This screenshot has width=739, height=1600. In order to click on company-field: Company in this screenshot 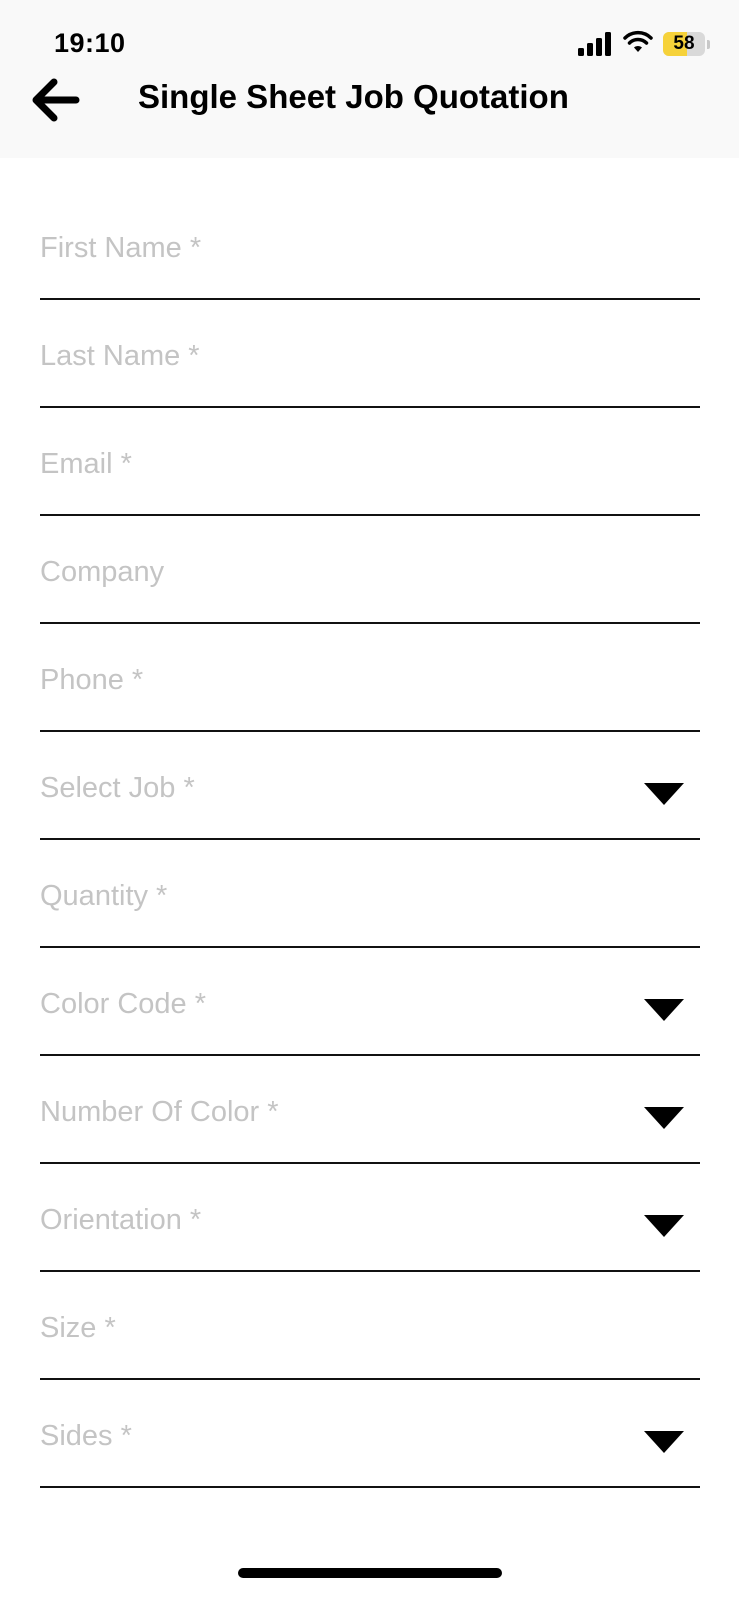, I will do `click(370, 570)`.